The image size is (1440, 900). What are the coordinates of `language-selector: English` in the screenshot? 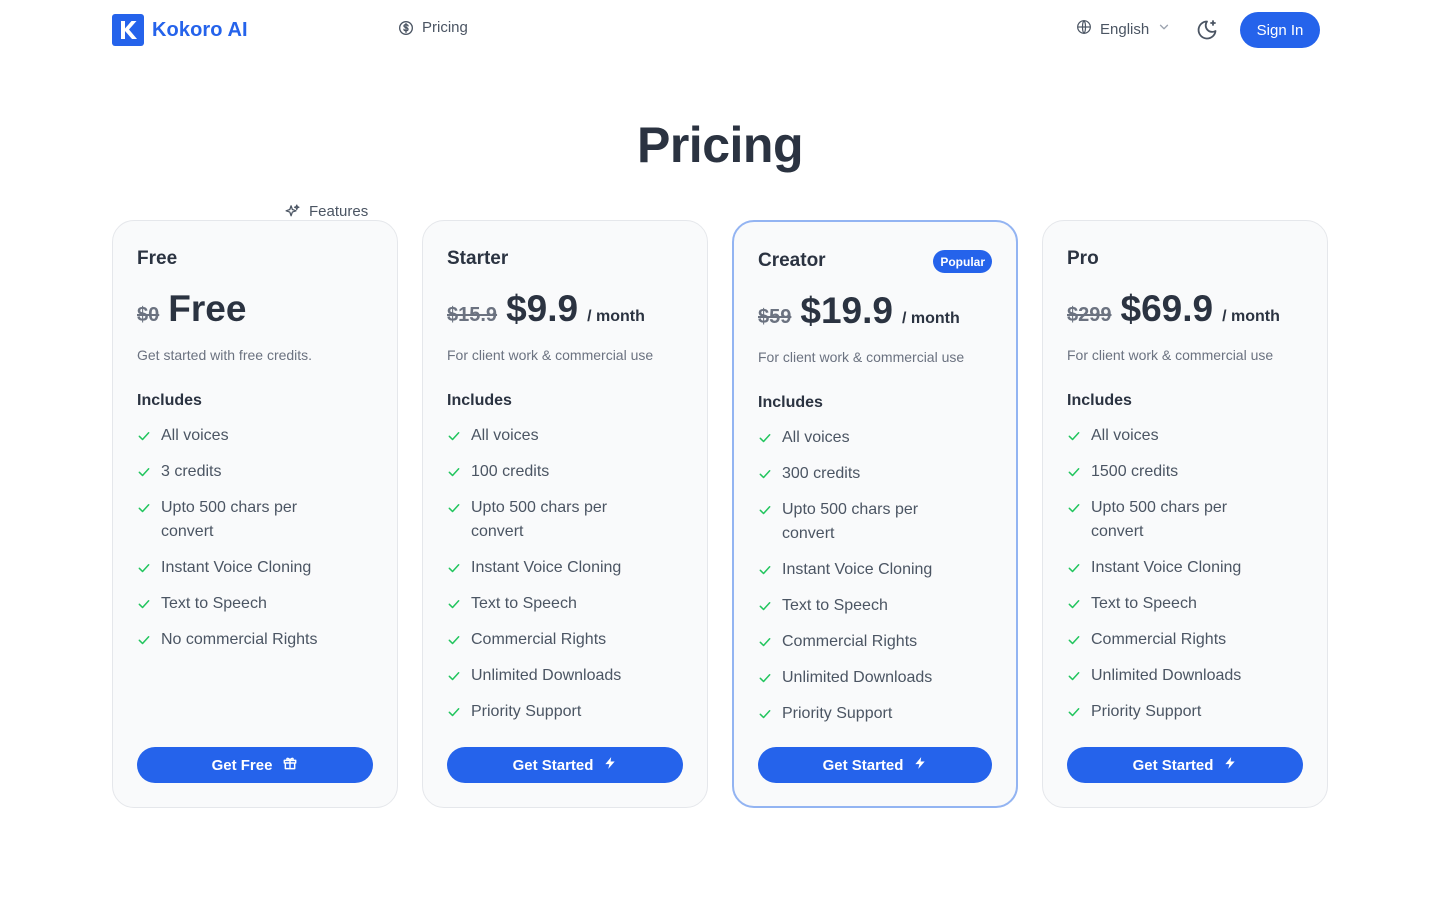 It's located at (1123, 29).